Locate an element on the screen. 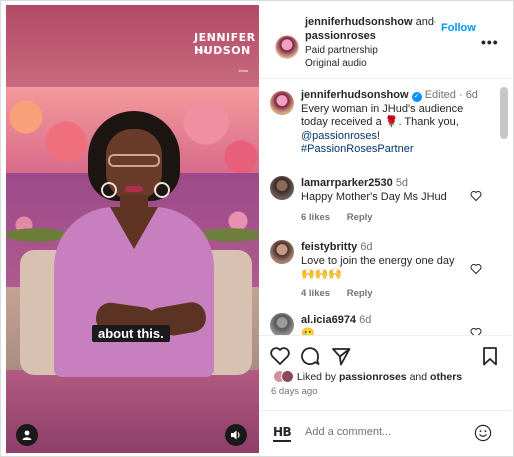 This screenshot has height=457, width=514. share-icon is located at coordinates (341, 356).